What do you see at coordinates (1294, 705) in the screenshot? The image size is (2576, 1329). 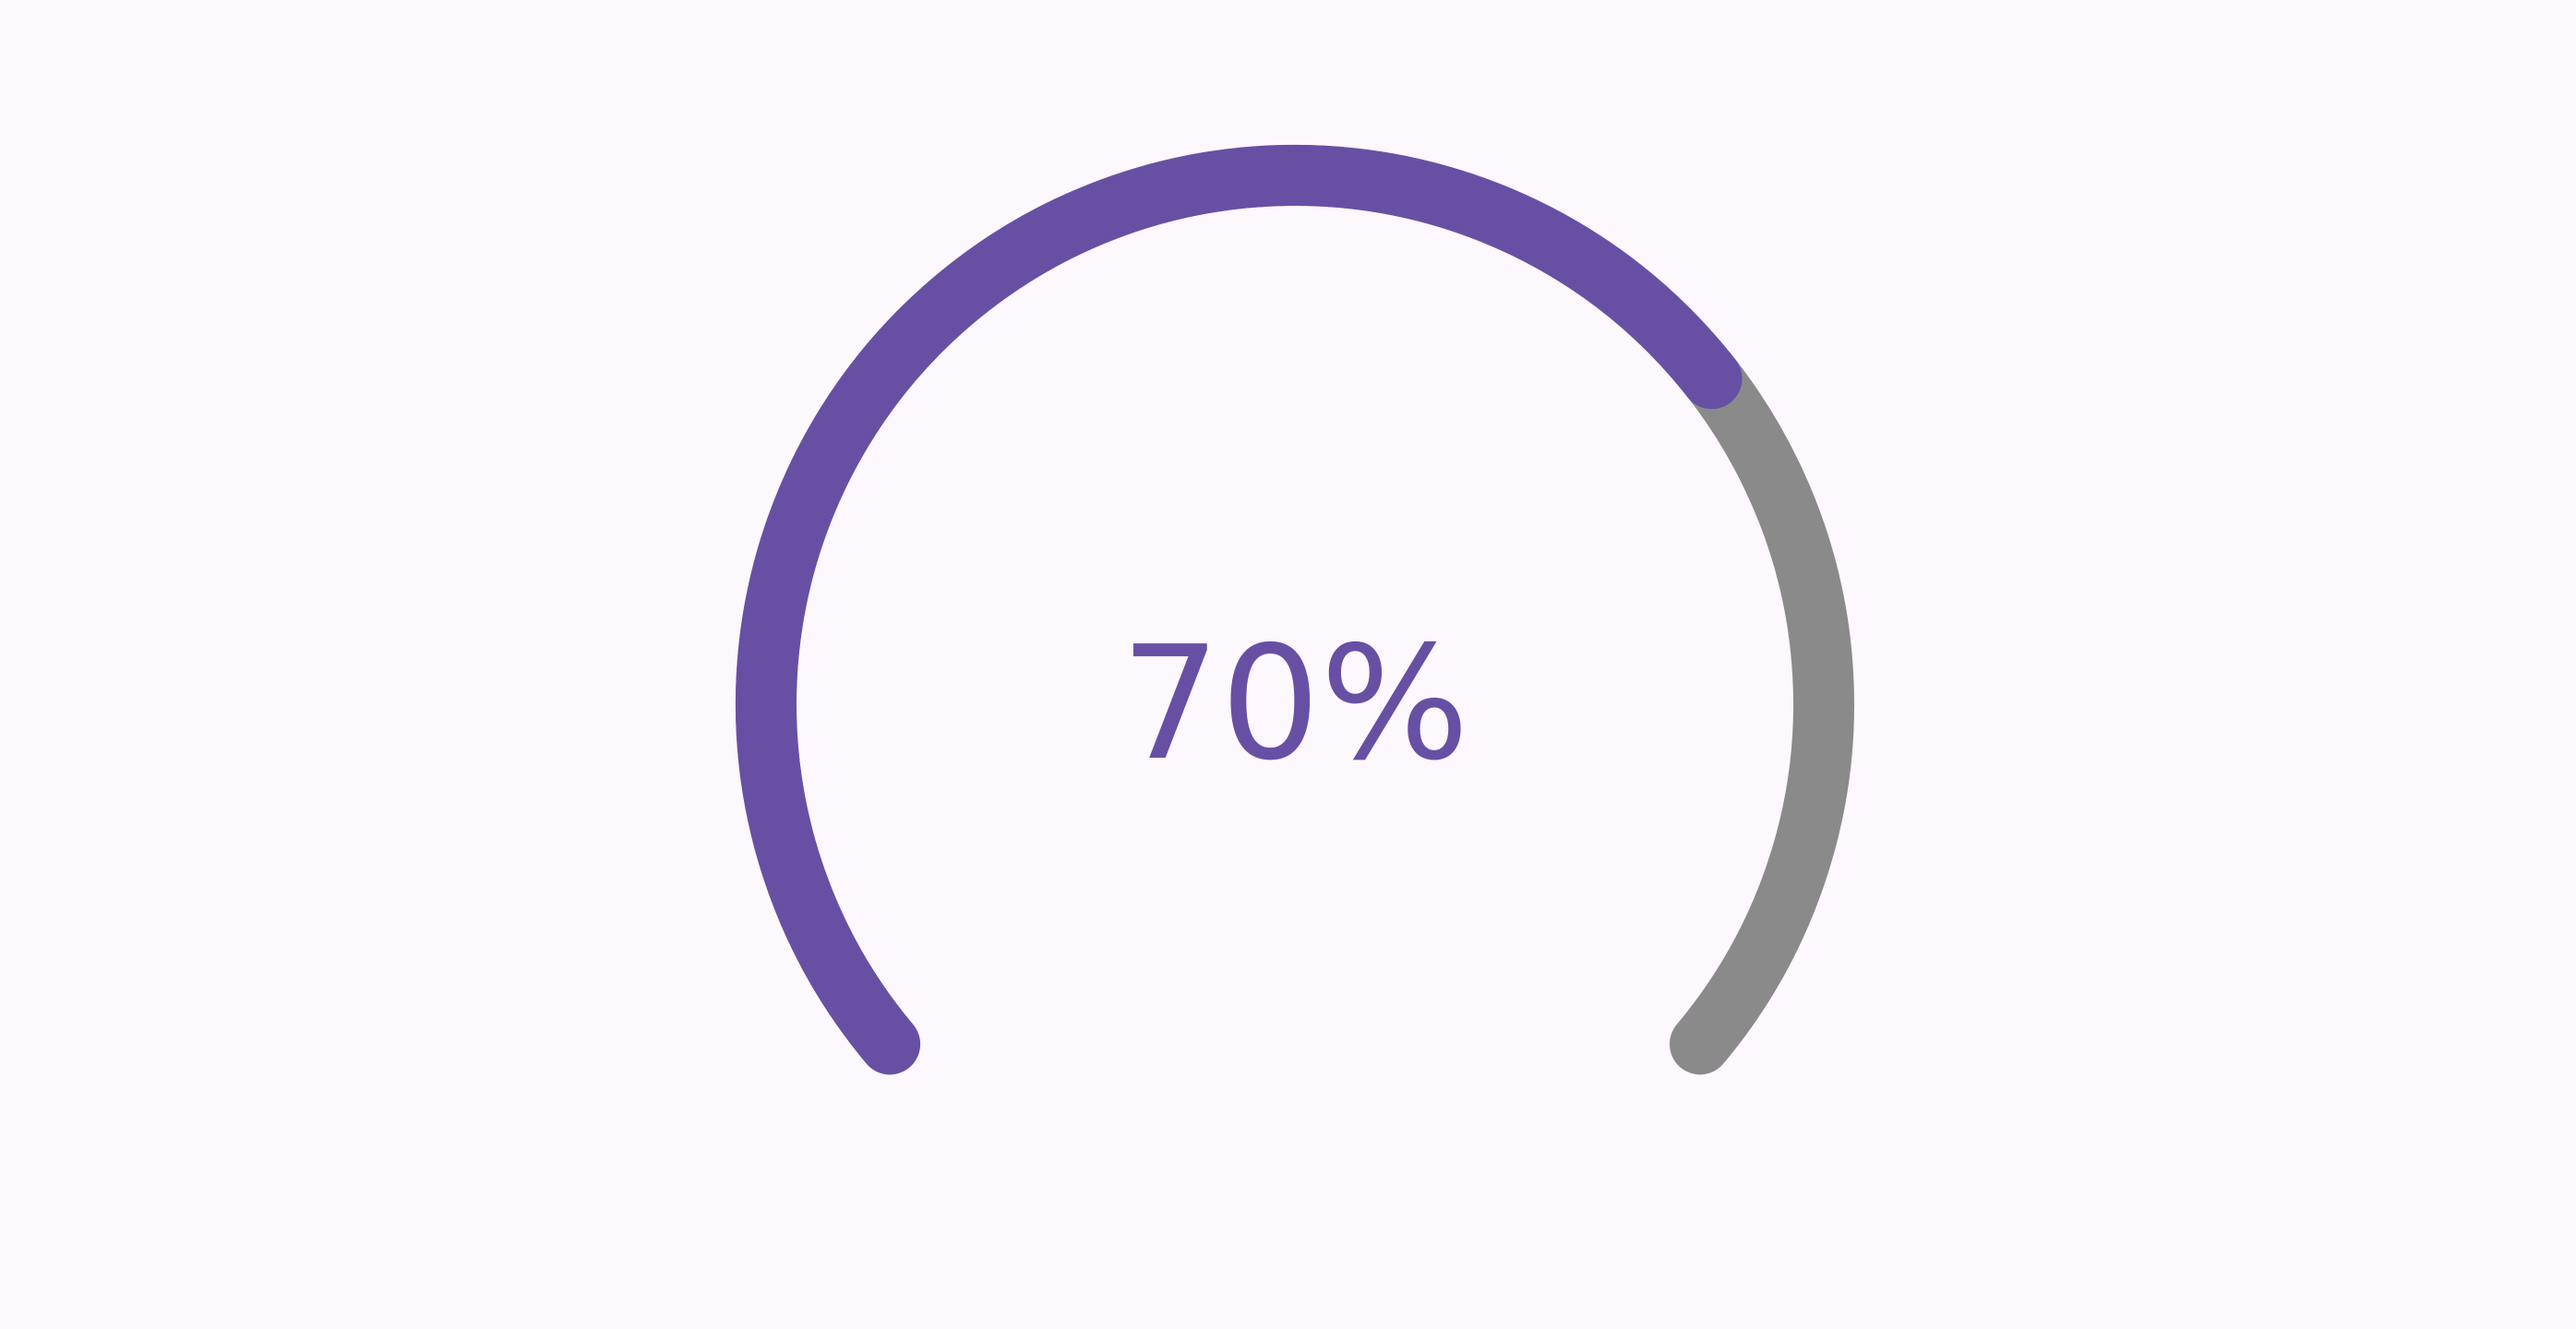 I see `gauge-percentage-label: 70%` at bounding box center [1294, 705].